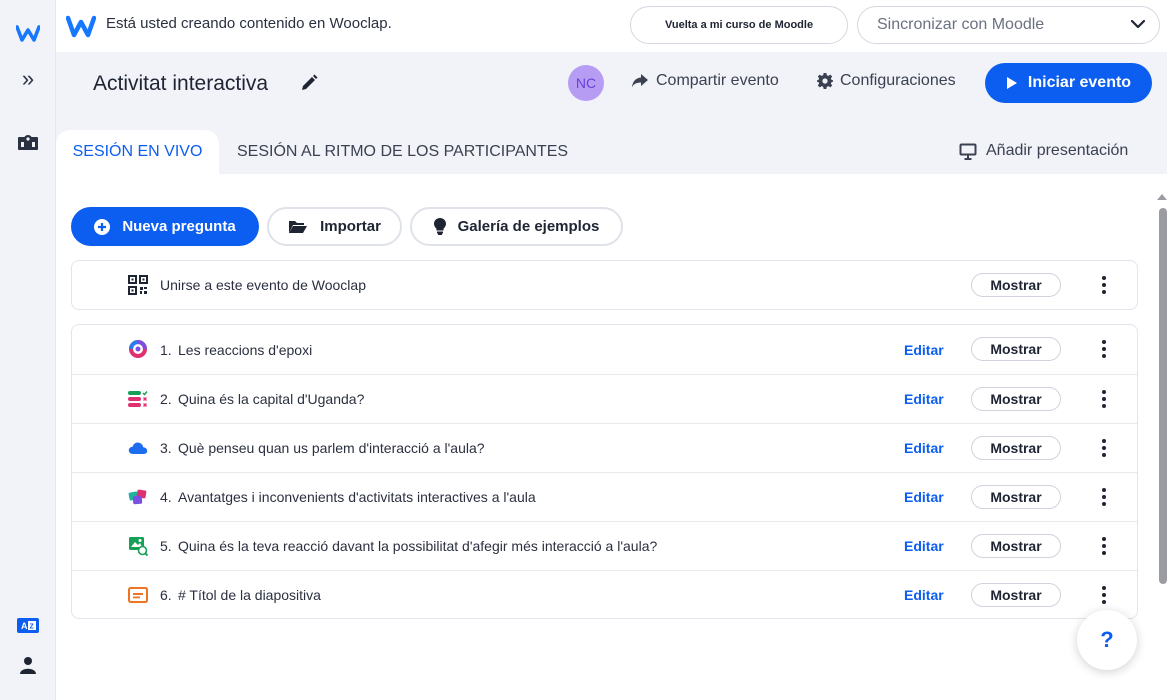  What do you see at coordinates (1138, 25) in the screenshot?
I see `chevron-down-icon` at bounding box center [1138, 25].